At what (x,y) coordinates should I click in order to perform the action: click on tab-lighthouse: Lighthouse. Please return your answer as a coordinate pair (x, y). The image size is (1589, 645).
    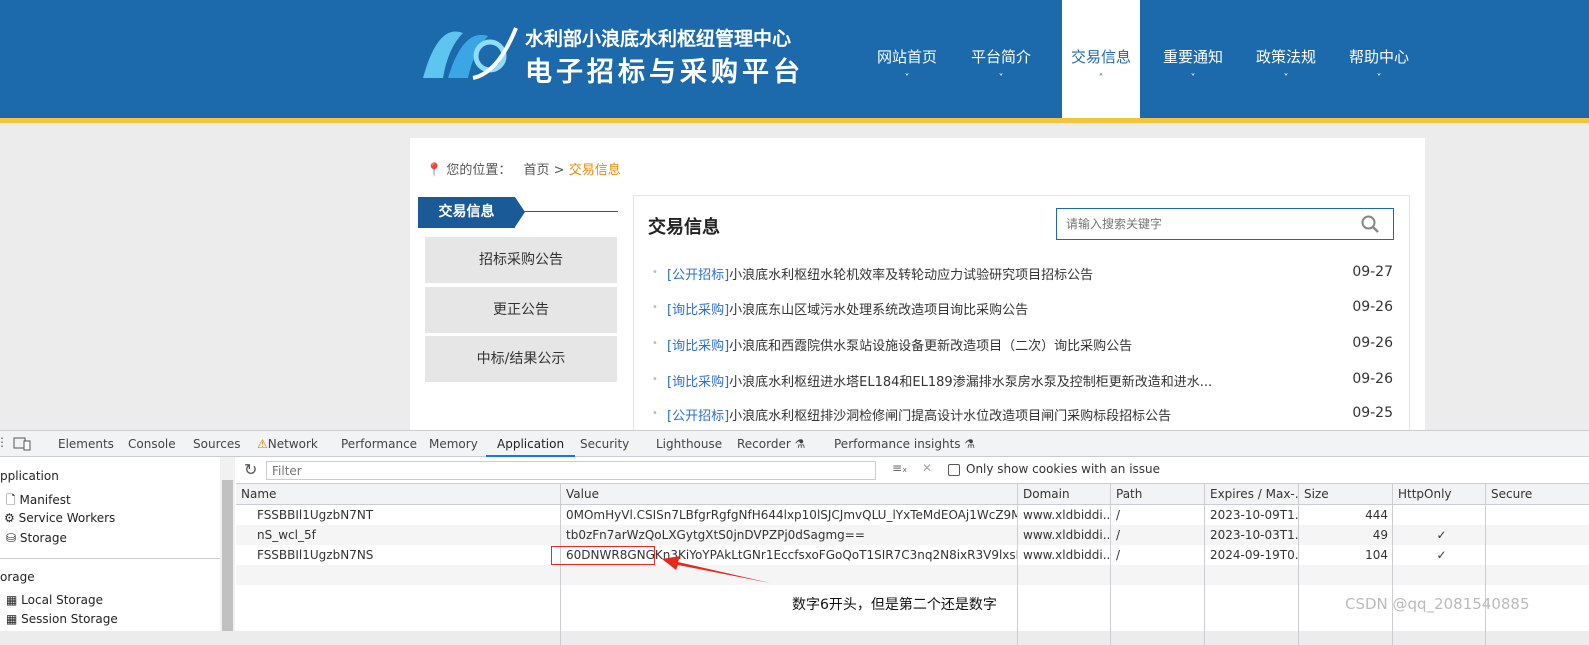
    Looking at the image, I should click on (689, 444).